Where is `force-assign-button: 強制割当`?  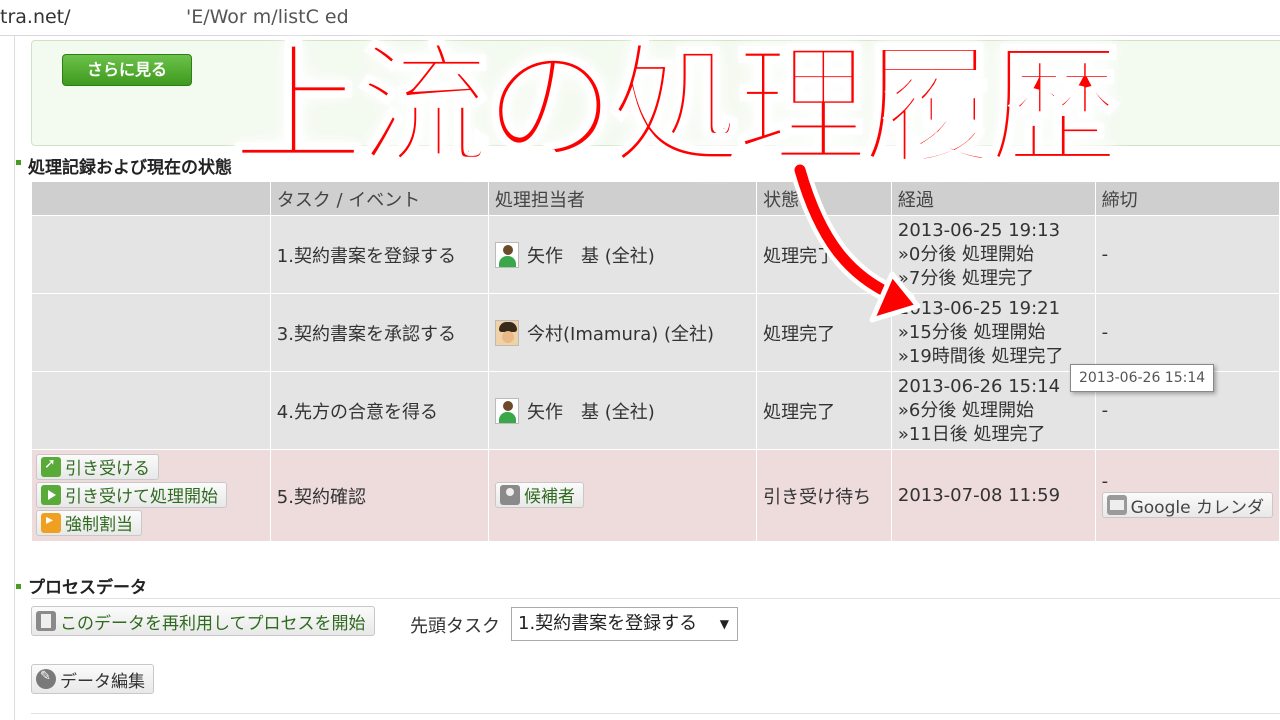 force-assign-button: 強制割当 is located at coordinates (89, 522).